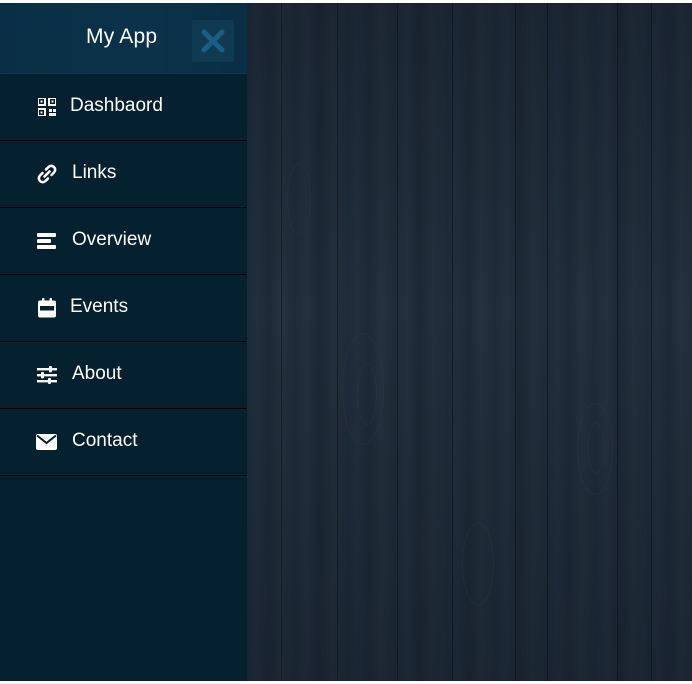 The image size is (692, 684). Describe the element at coordinates (46, 173) in the screenshot. I see `link-icon` at that location.